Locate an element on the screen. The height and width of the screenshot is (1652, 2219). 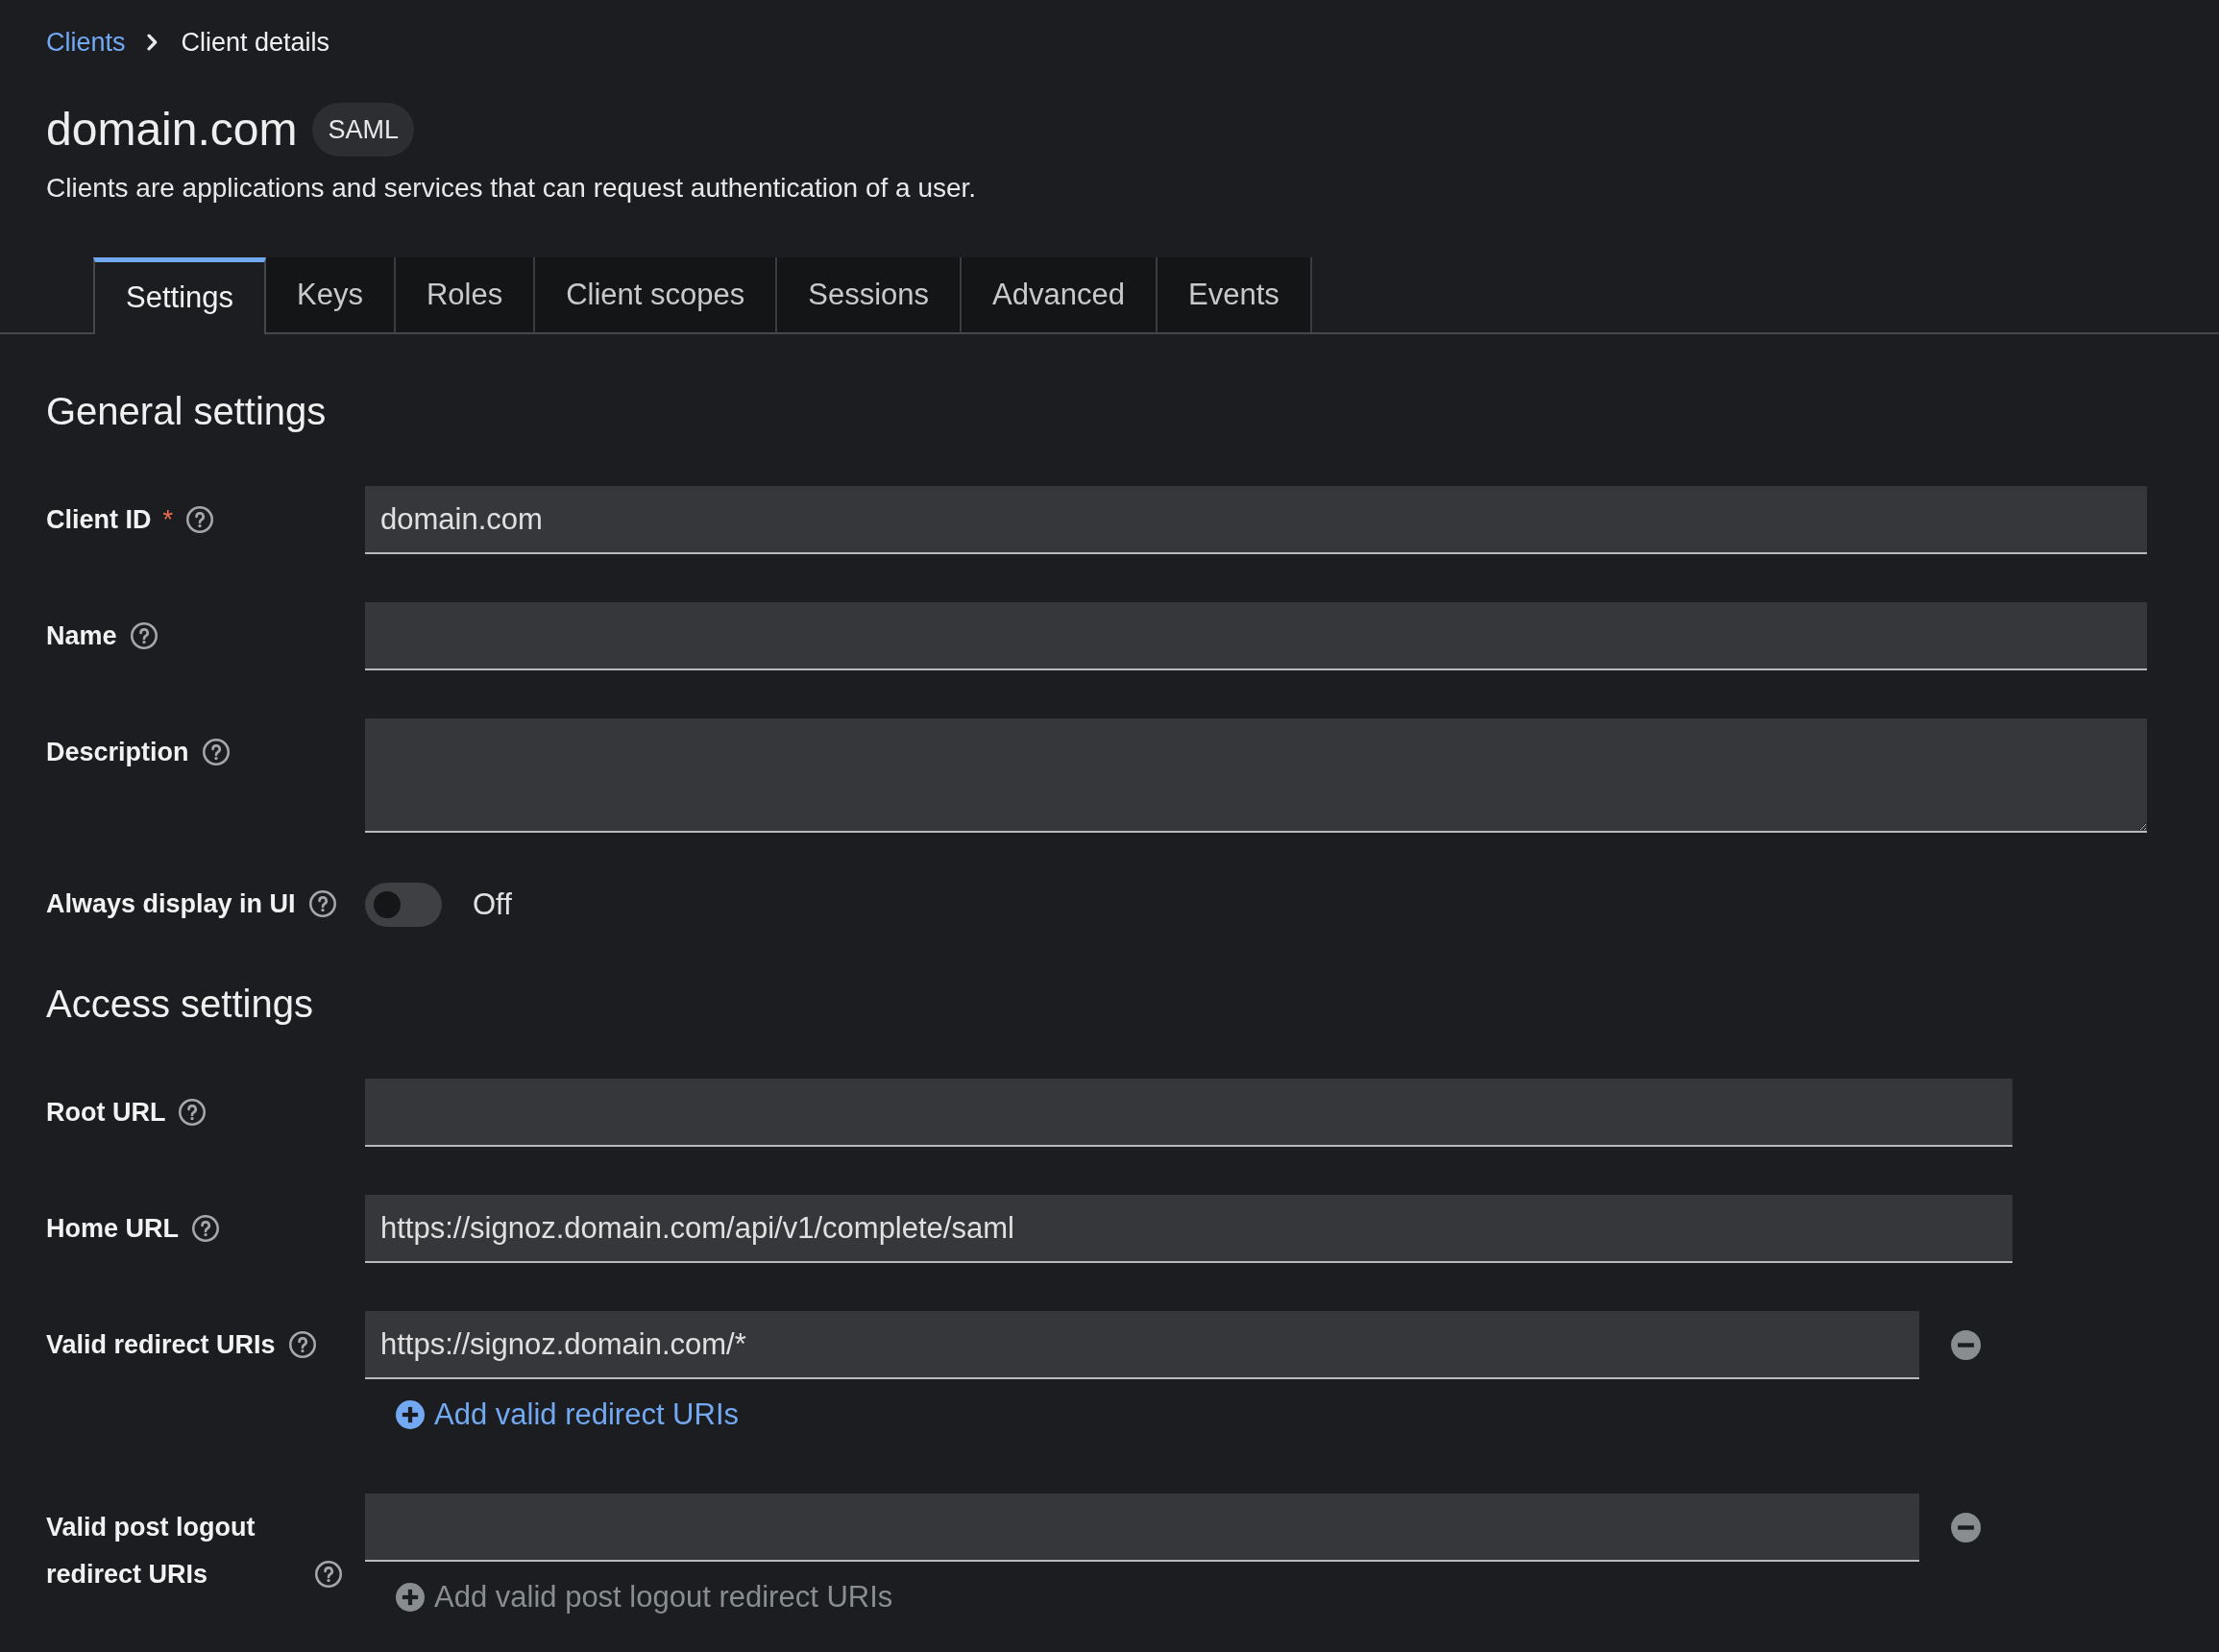
tab: Client scopes is located at coordinates (656, 294).